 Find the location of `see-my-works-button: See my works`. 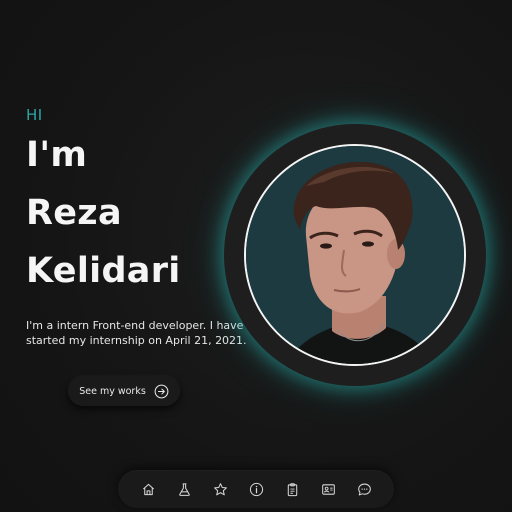

see-my-works-button: See my works is located at coordinates (124, 391).